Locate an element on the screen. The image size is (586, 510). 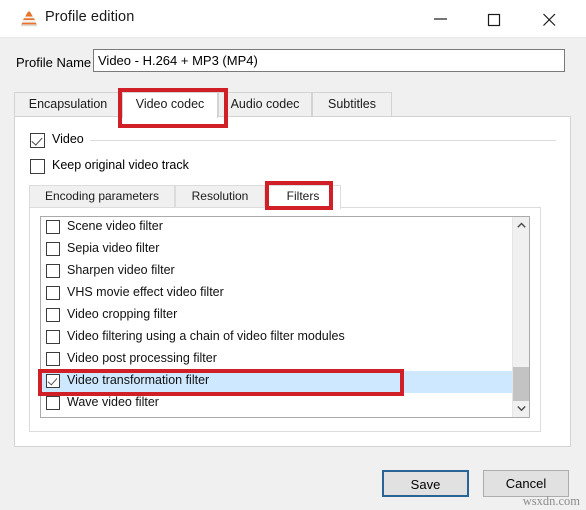
profile-name-label: Profile Name is located at coordinates (54, 62).